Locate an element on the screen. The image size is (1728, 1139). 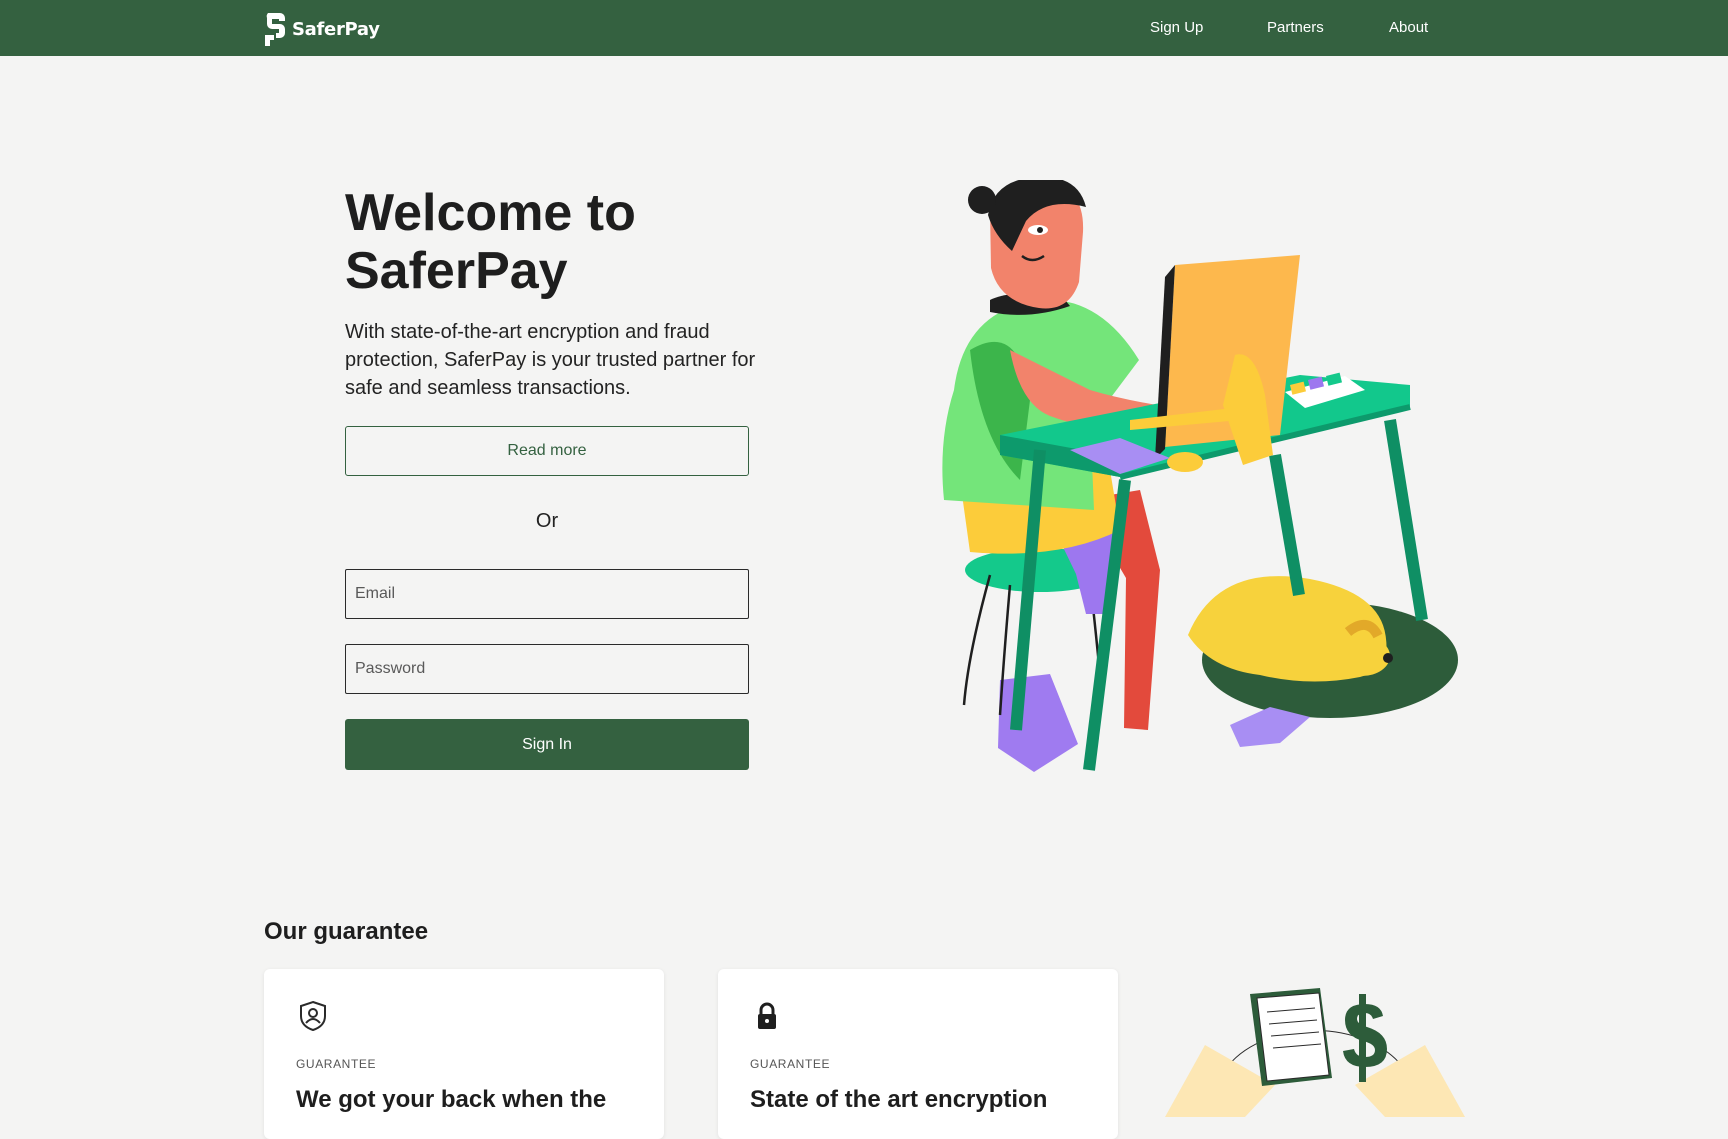
hero-title: Welcome to SaferPay is located at coordinates (490, 242).